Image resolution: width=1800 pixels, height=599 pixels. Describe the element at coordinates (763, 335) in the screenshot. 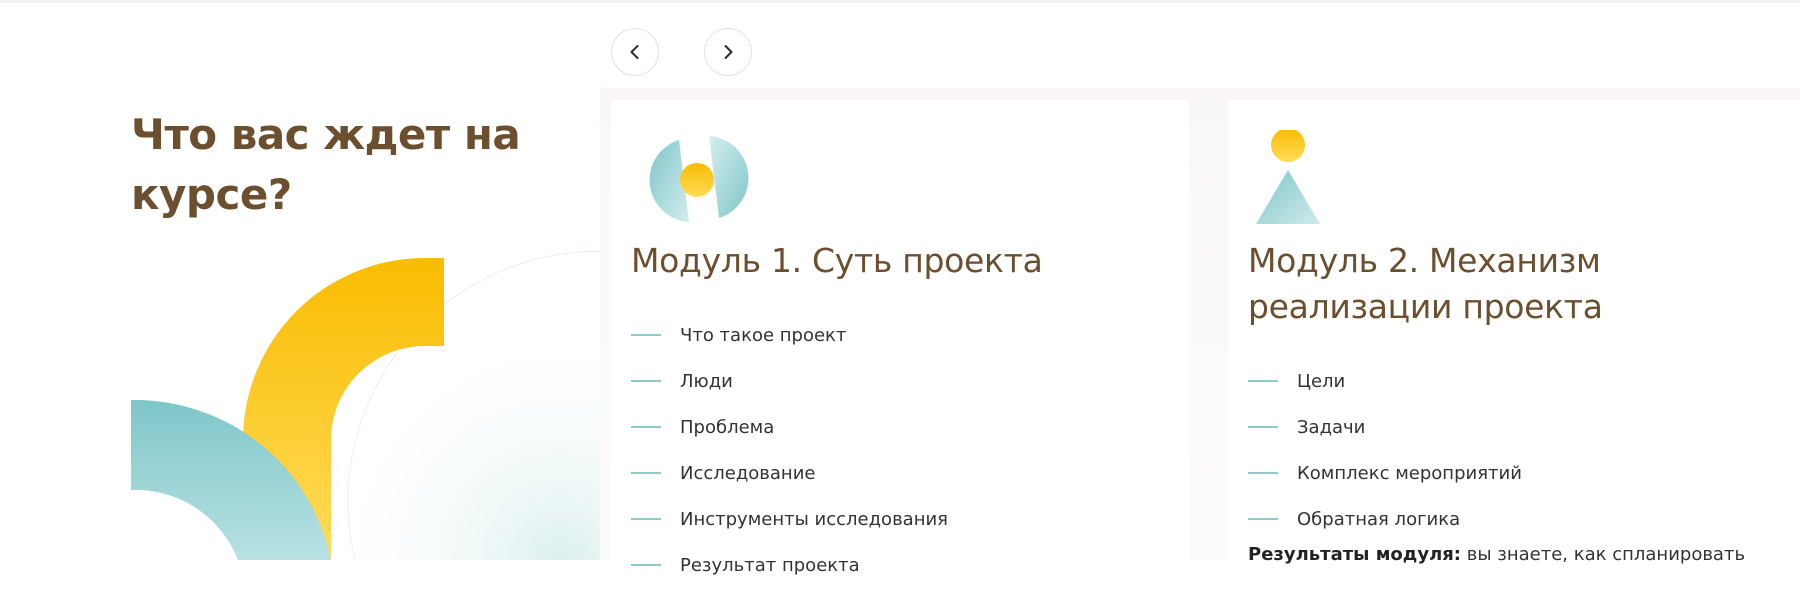

I see `topic-label: Что такое проект` at that location.